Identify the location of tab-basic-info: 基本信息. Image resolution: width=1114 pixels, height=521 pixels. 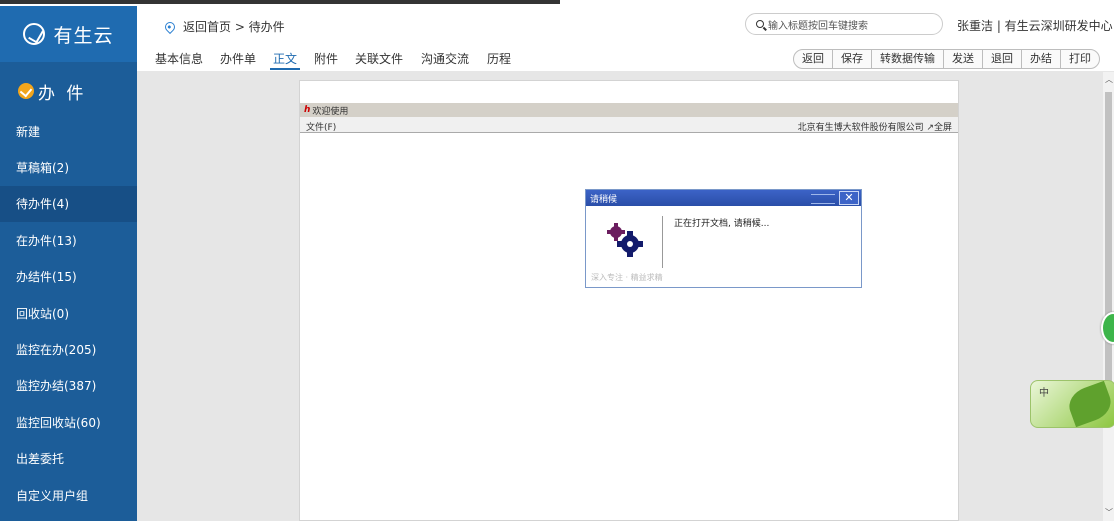
(179, 58).